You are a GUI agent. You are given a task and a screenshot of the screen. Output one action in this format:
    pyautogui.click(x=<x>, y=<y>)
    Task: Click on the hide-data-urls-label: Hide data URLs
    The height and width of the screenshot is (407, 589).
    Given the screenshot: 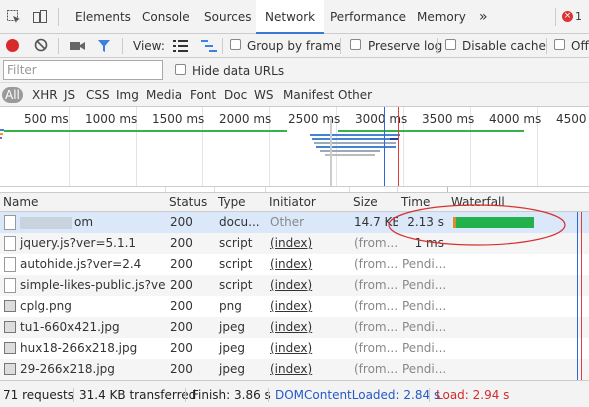 What is the action you would take?
    pyautogui.click(x=238, y=71)
    